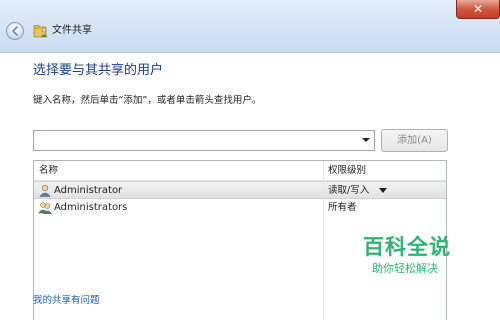  What do you see at coordinates (383, 190) in the screenshot?
I see `permission-dropdown-arrow-icon` at bounding box center [383, 190].